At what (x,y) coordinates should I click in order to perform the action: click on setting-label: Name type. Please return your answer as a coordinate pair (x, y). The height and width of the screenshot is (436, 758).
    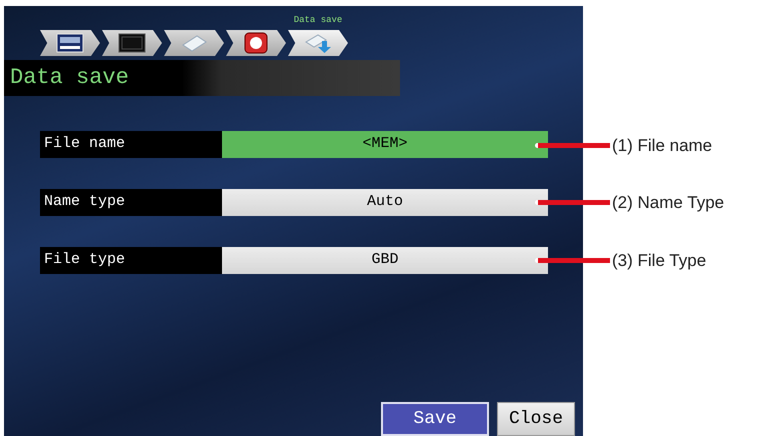
    Looking at the image, I should click on (131, 202).